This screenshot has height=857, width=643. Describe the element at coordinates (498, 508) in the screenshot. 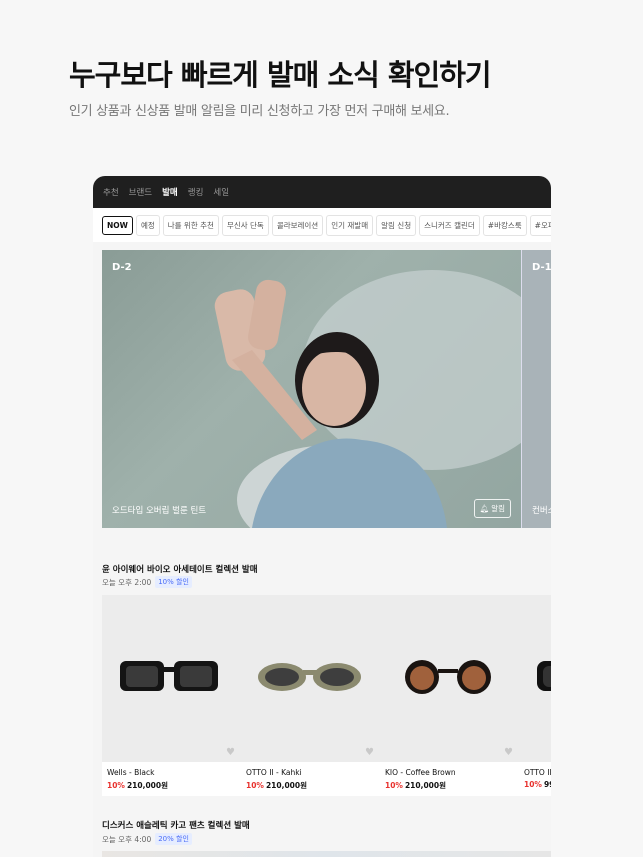

I see `alarm-label: 알림` at that location.